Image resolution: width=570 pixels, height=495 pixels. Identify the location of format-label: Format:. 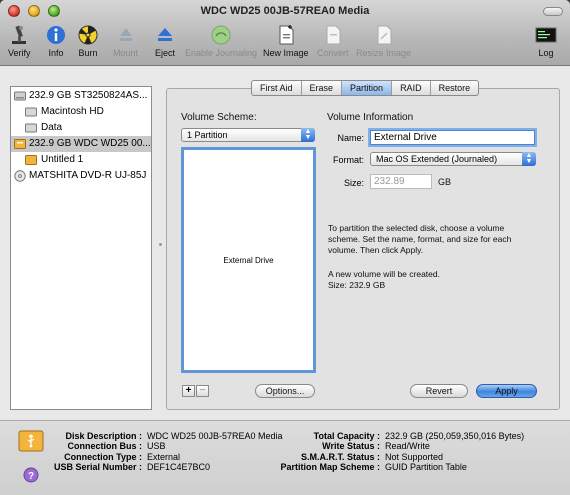
(348, 160).